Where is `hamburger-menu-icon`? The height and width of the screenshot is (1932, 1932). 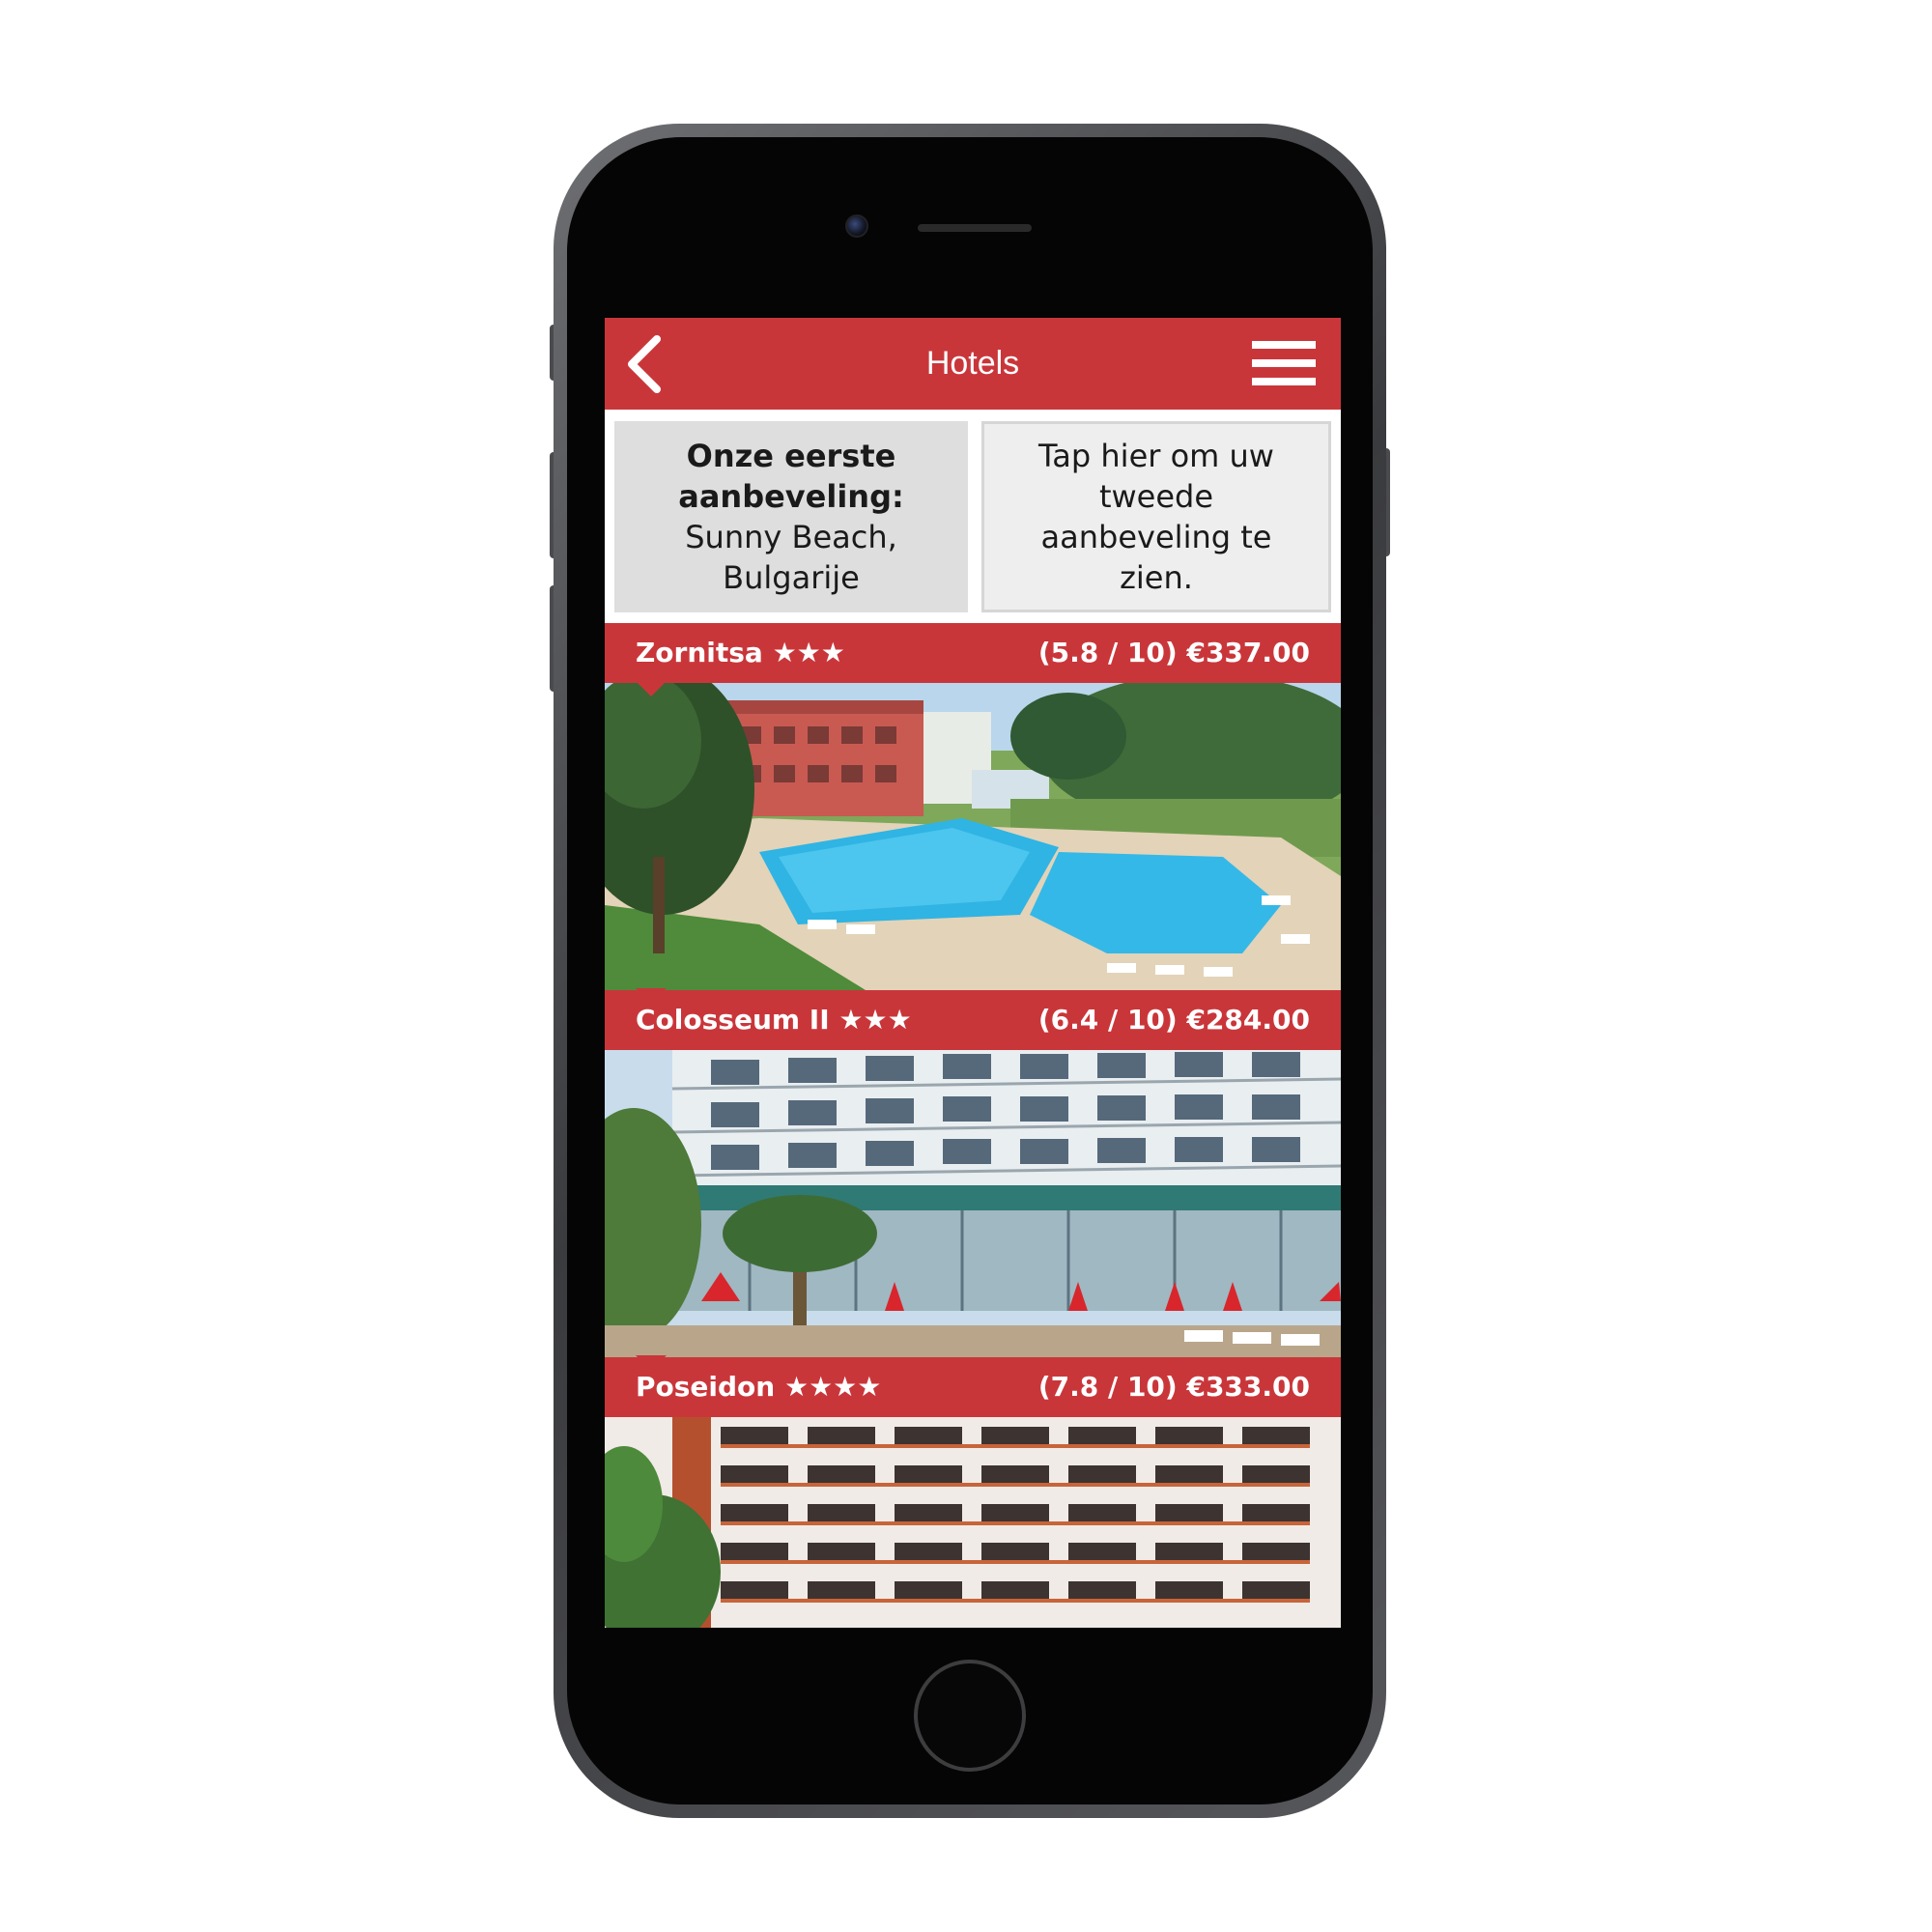
hamburger-menu-icon is located at coordinates (1284, 363).